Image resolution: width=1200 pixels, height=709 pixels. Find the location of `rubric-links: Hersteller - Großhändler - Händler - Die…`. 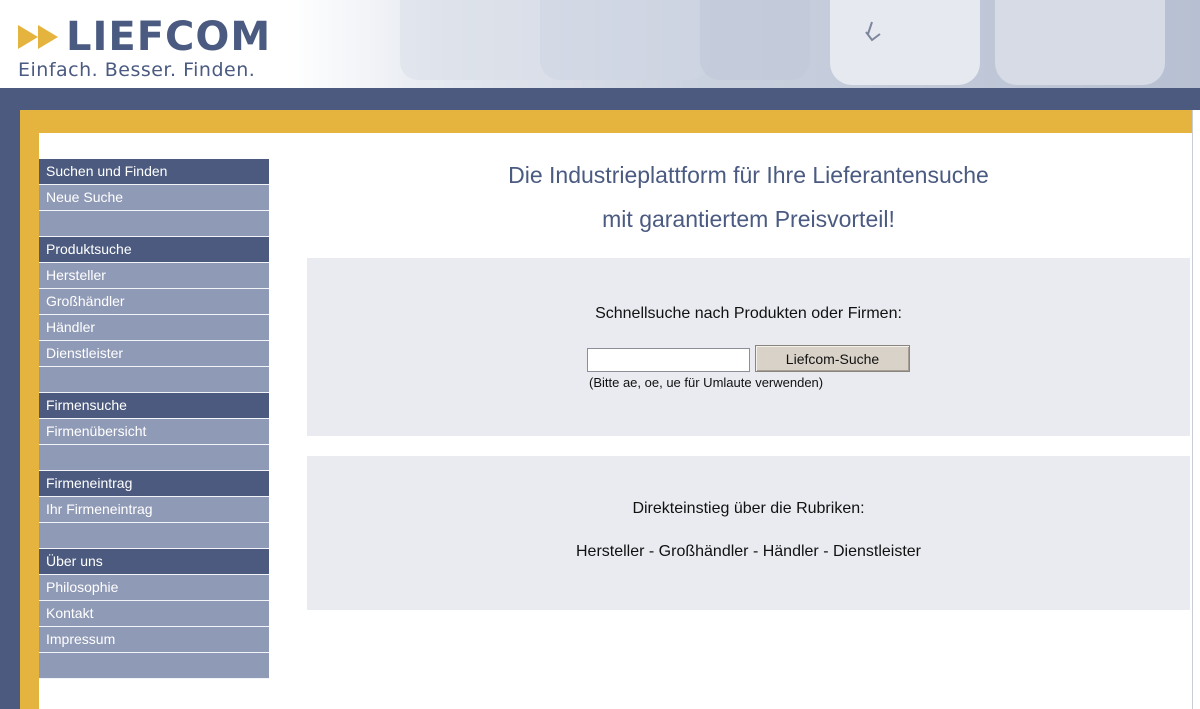

rubric-links: Hersteller - Großhändler - Händler - Die… is located at coordinates (748, 552).